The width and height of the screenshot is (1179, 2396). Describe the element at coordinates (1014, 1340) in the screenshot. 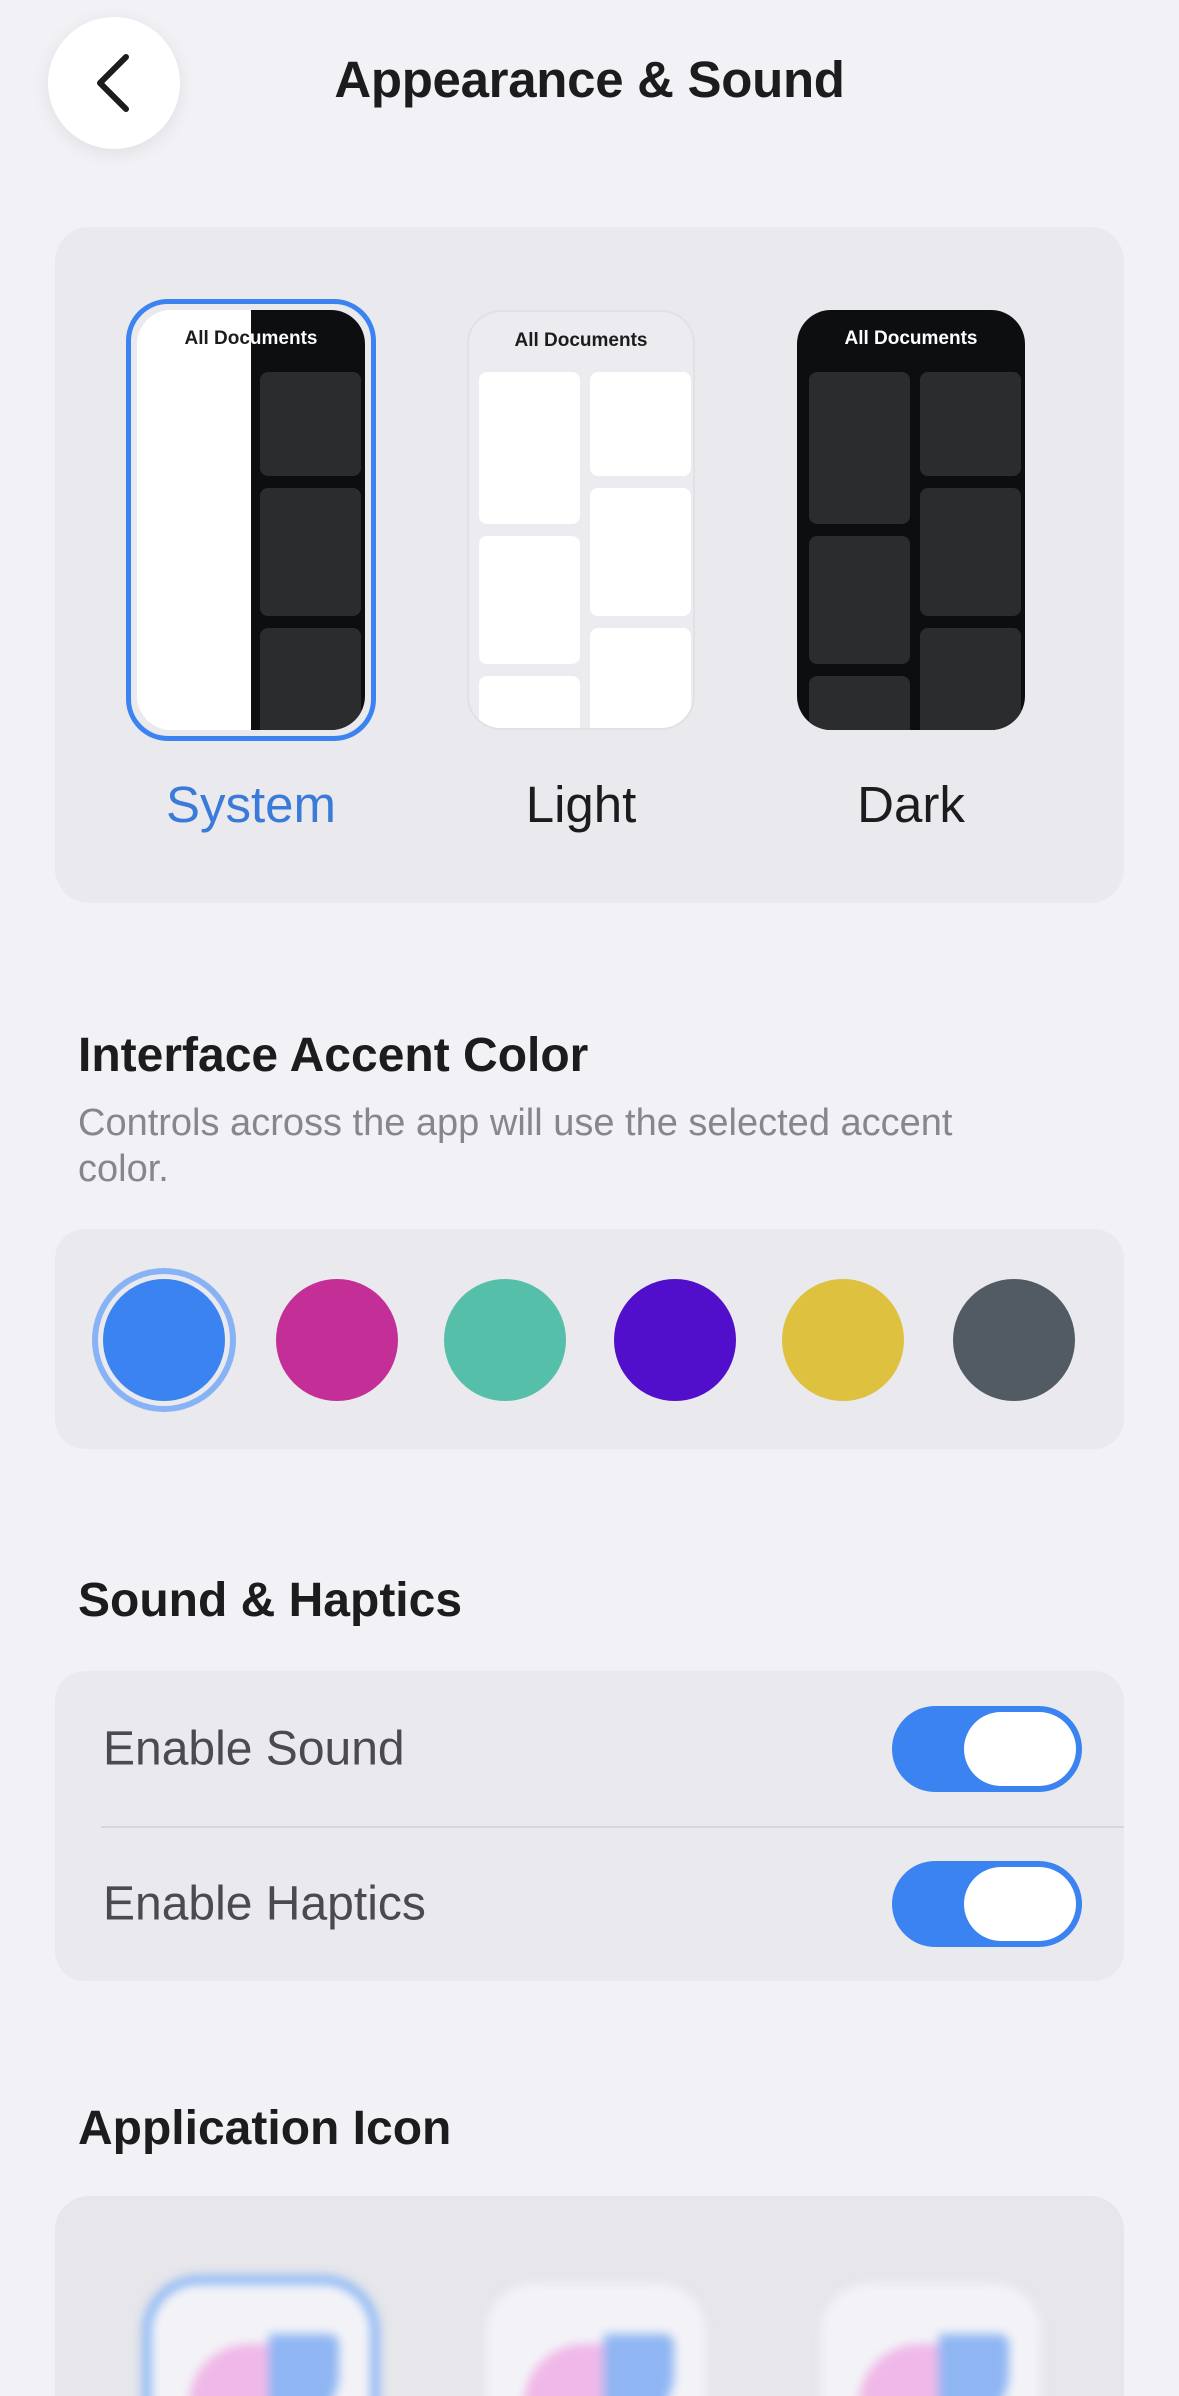

I see `swatch-gray` at that location.